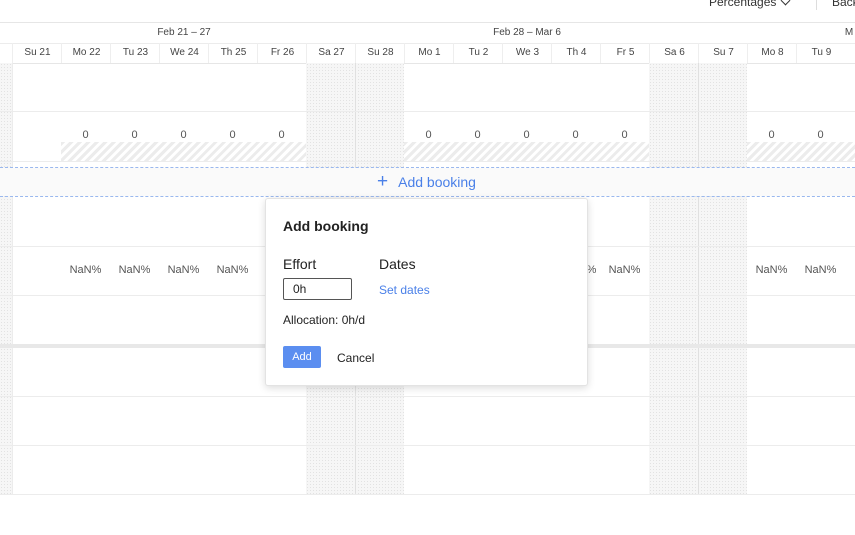  What do you see at coordinates (772, 53) in the screenshot?
I see `day-label: Mo 8` at bounding box center [772, 53].